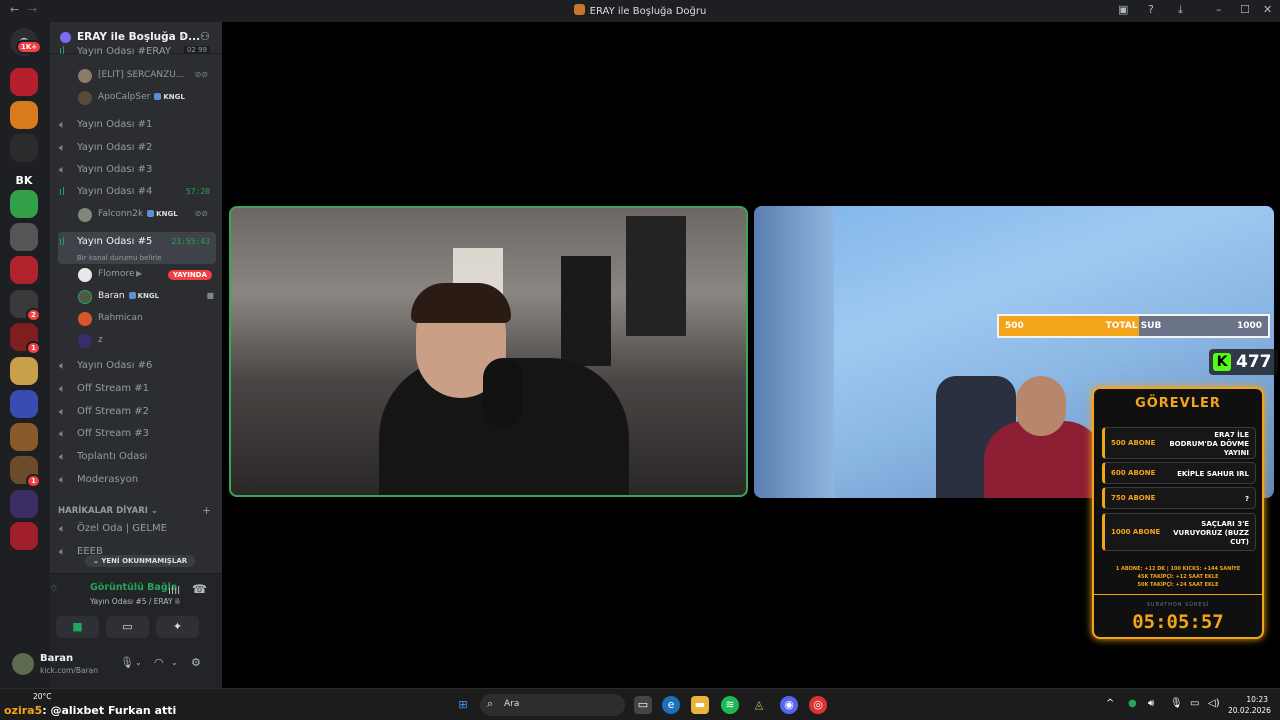  I want to click on unread-pill: ⌄ YENİ OKUNMAMIŞLAR, so click(140, 561).